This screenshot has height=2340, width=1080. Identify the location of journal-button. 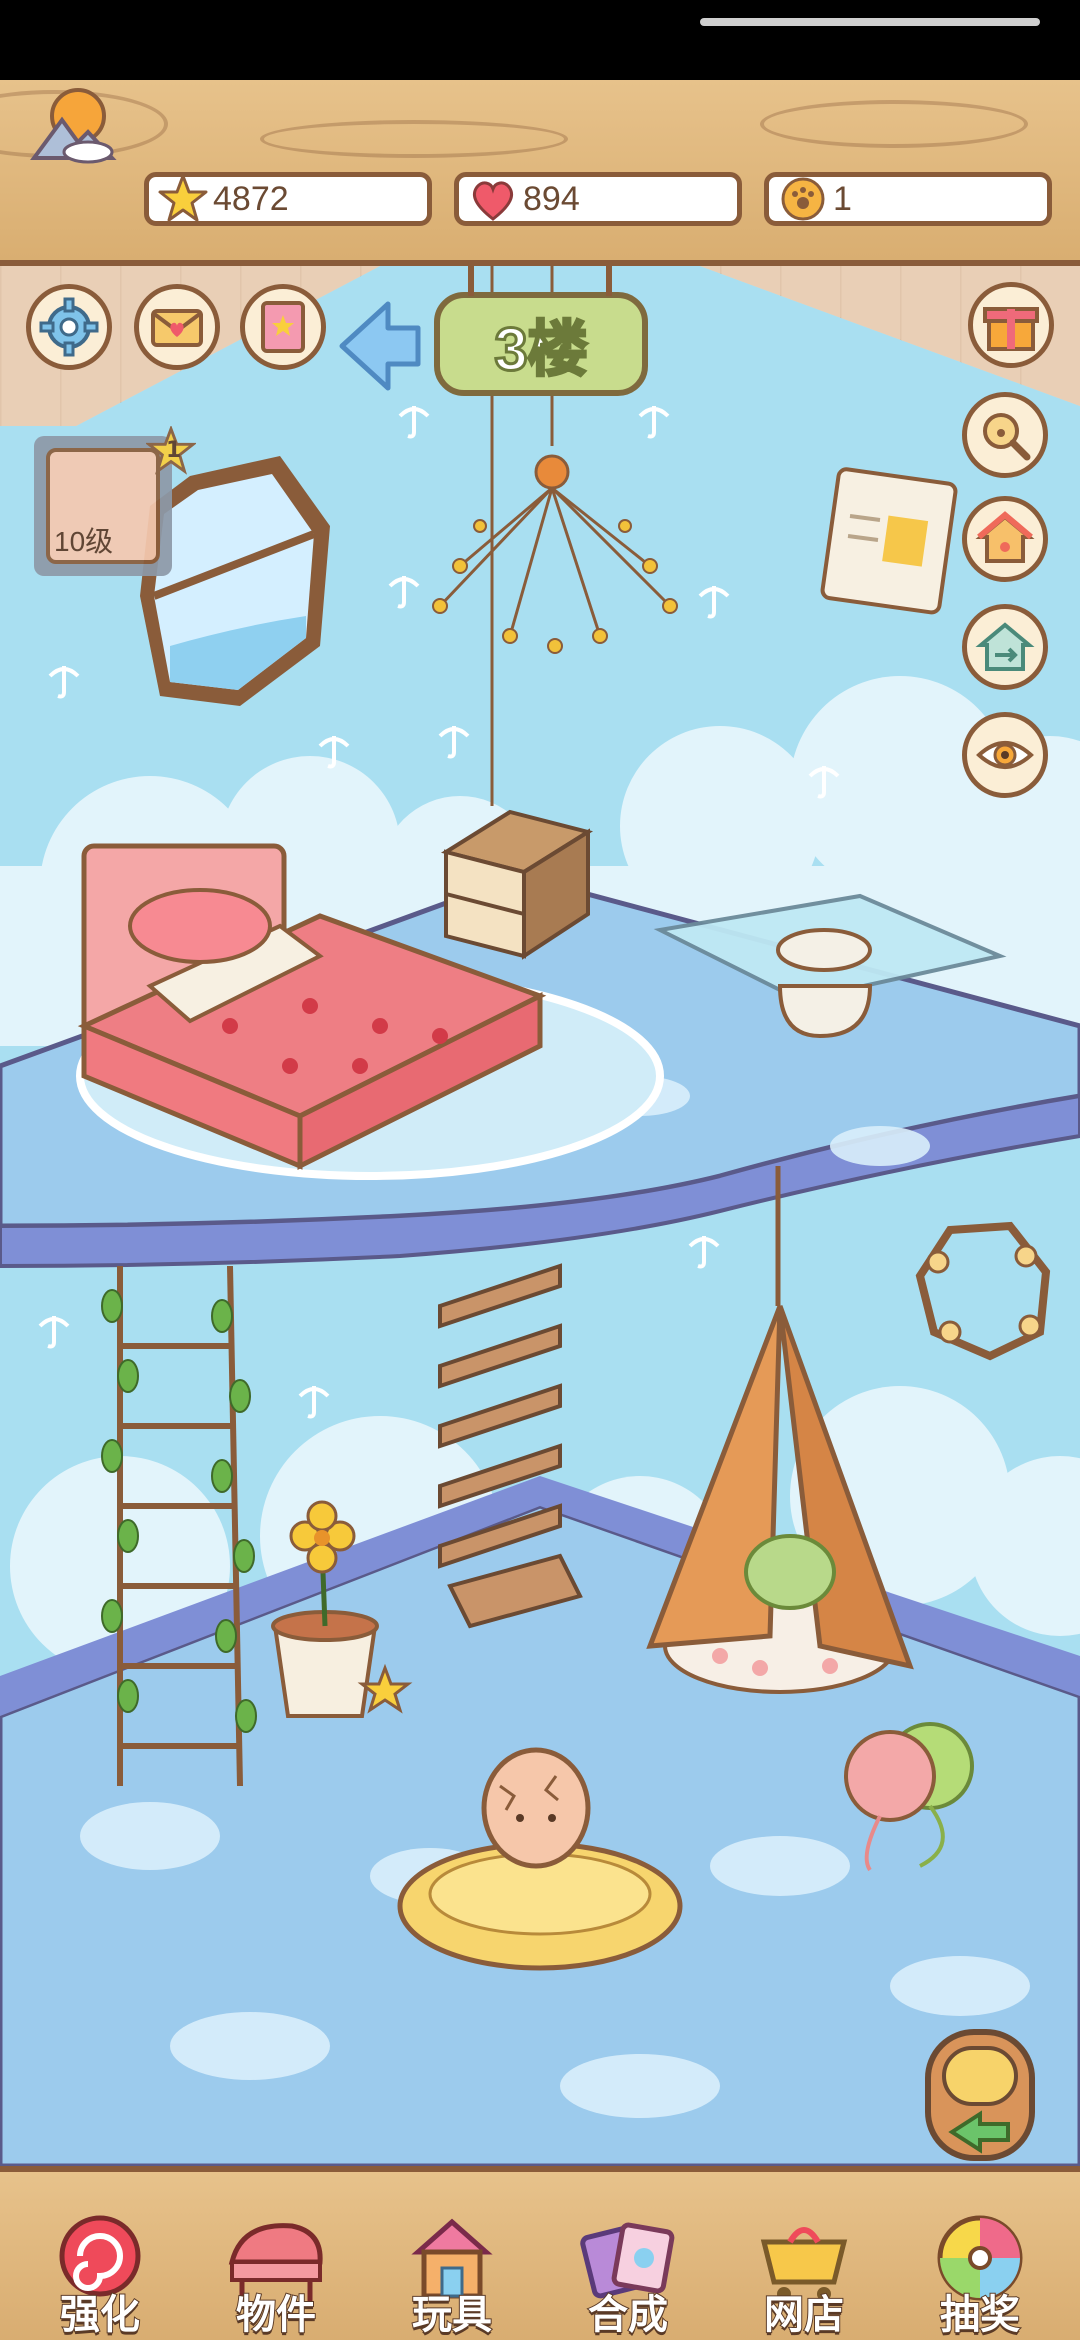
(283, 327).